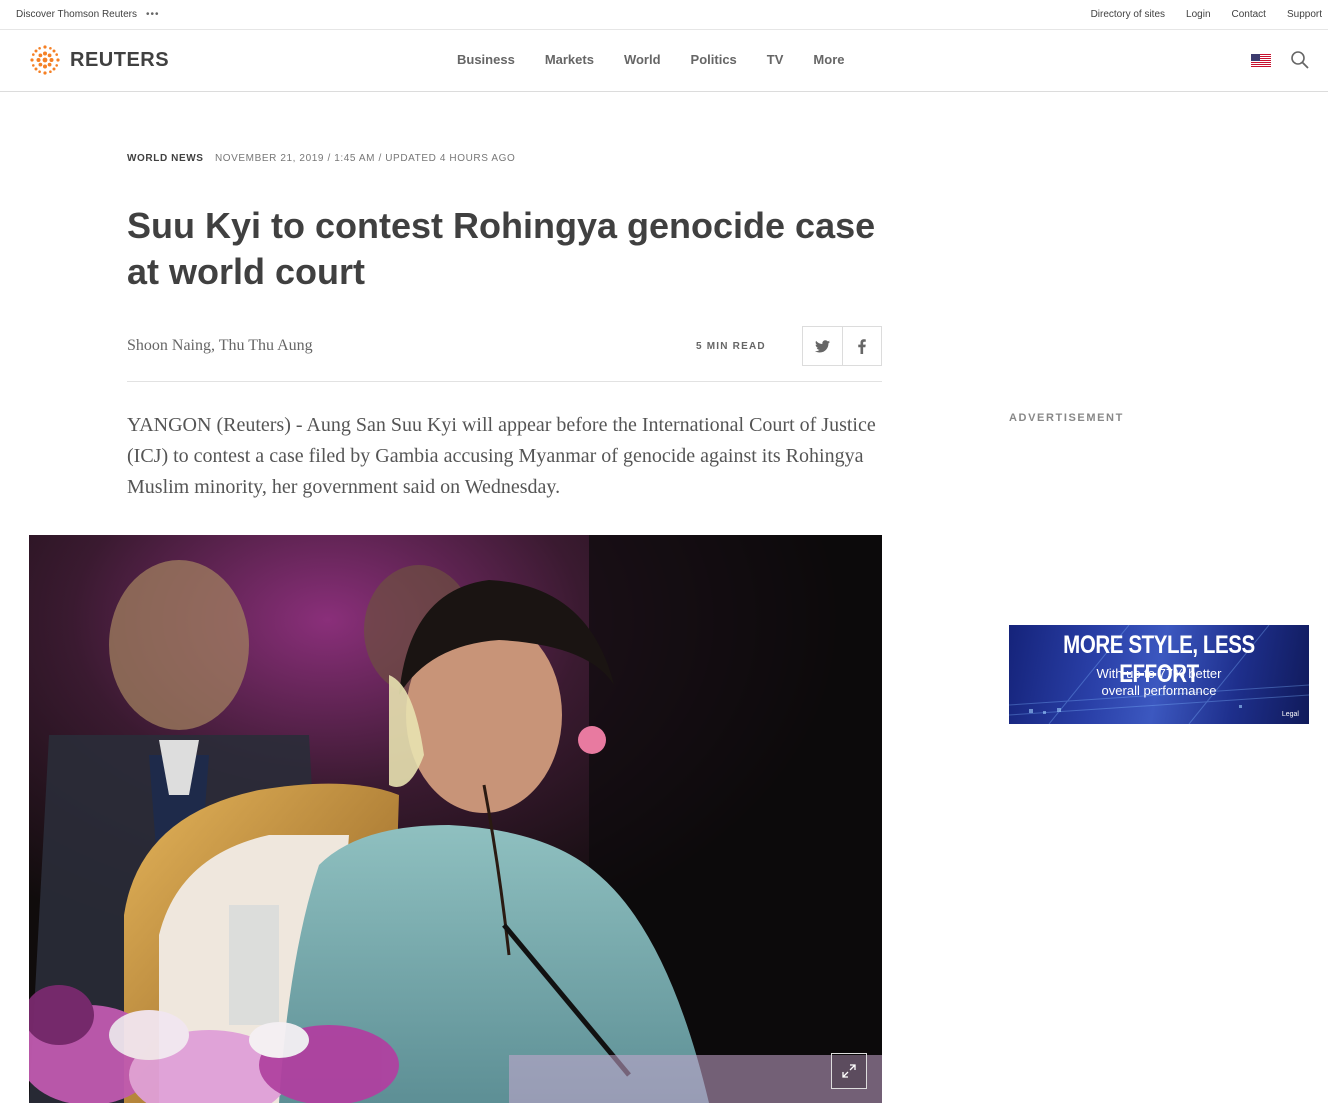 This screenshot has width=1328, height=1115. I want to click on twitter-icon, so click(822, 345).